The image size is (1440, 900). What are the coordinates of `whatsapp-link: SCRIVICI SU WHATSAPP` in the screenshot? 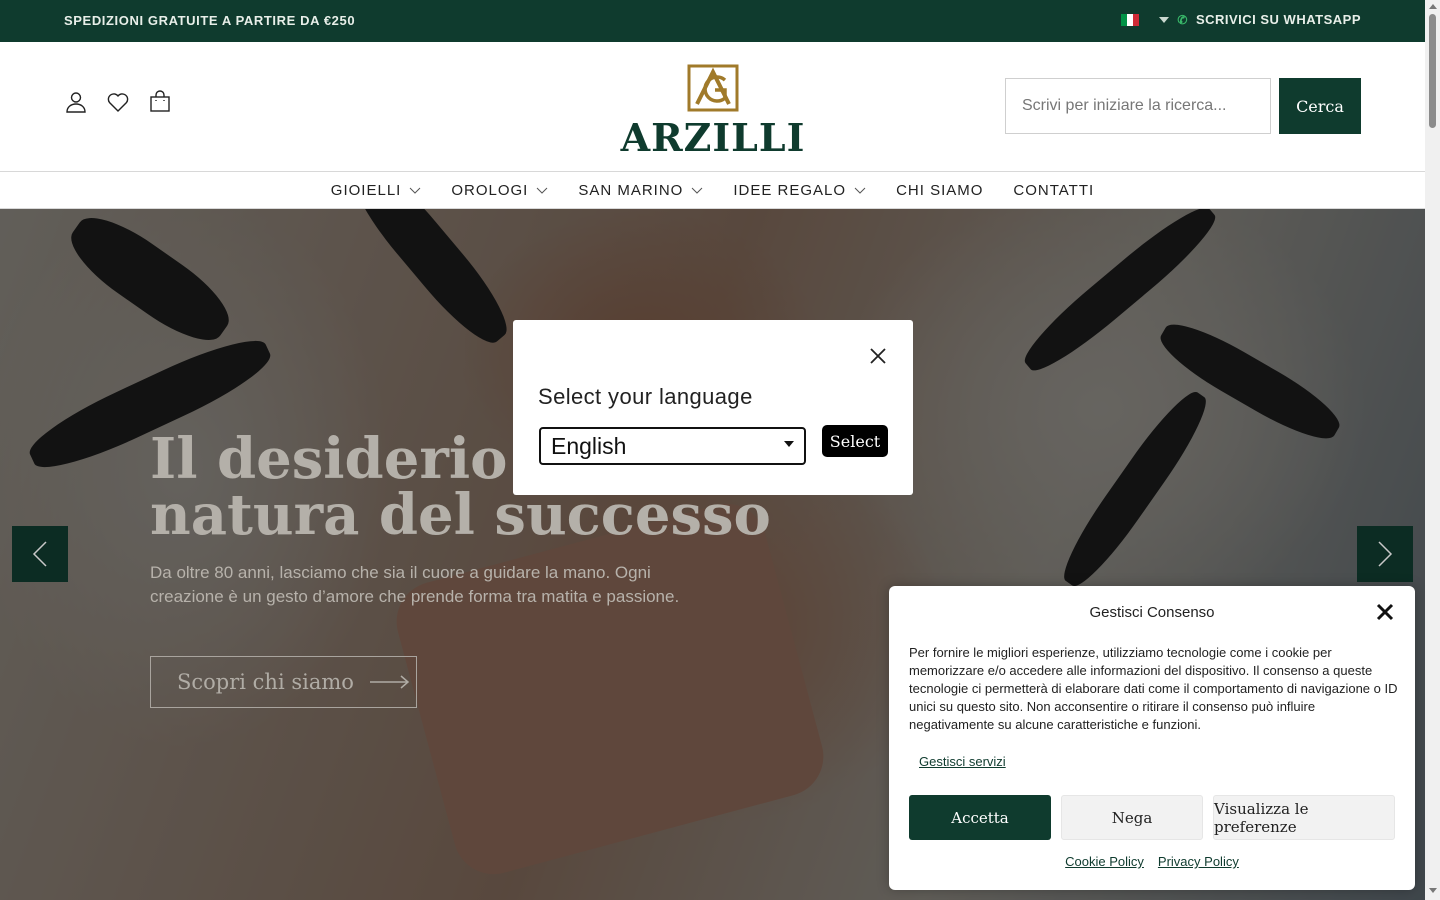 It's located at (1278, 19).